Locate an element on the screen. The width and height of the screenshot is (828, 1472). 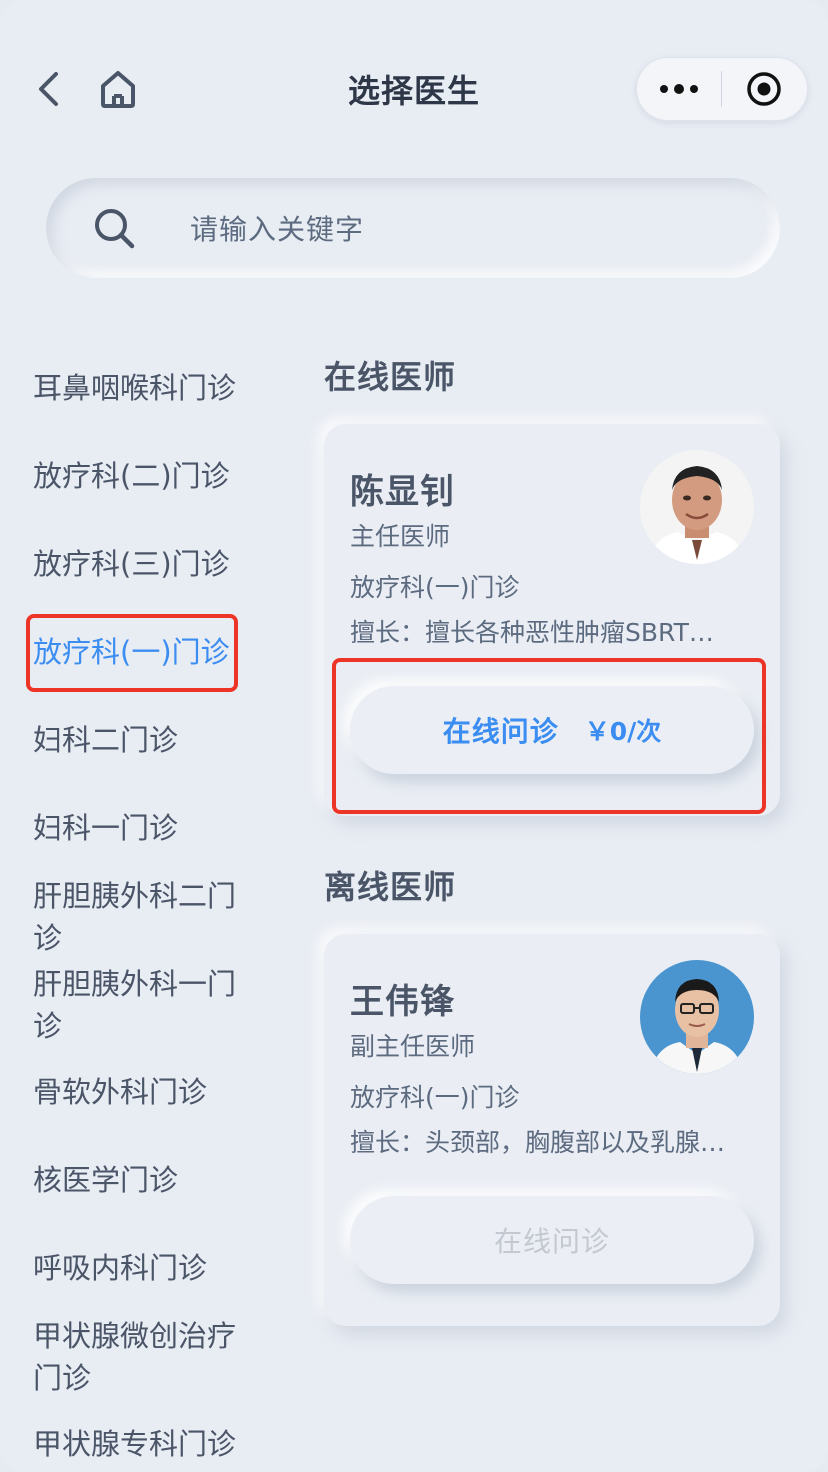
offline-consult-button: 在线问诊 is located at coordinates (552, 1240).